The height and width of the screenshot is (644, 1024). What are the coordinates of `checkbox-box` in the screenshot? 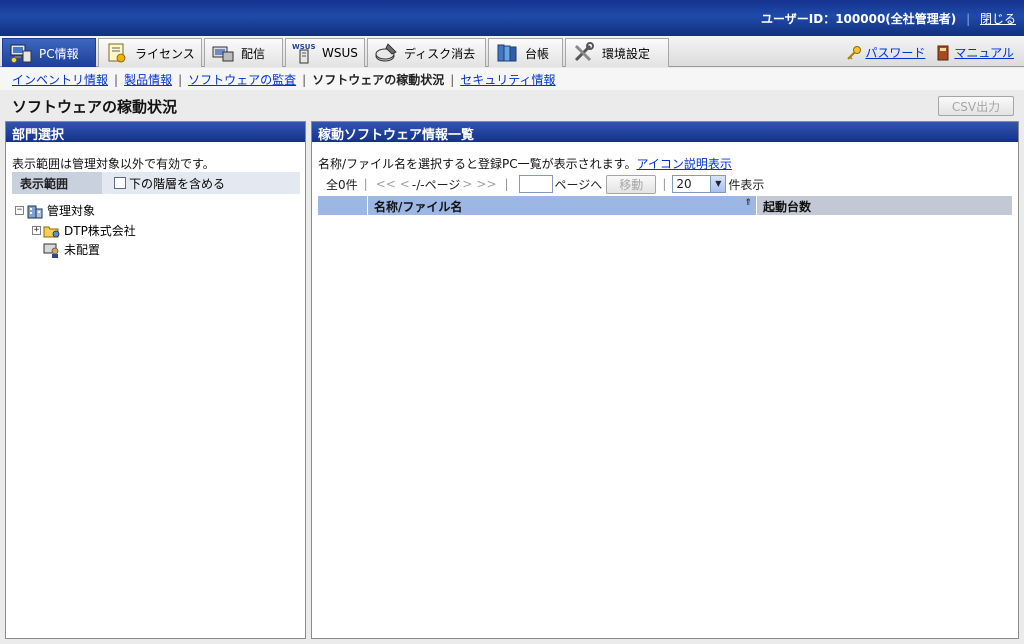 It's located at (120, 183).